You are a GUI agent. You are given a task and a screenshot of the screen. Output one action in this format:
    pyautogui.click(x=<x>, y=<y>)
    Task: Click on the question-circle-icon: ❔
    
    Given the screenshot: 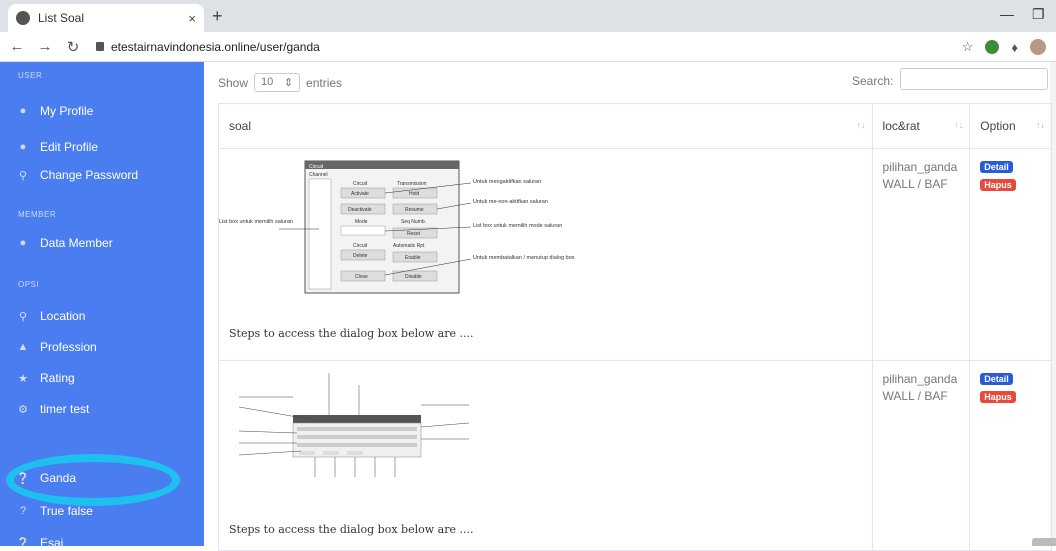 What is the action you would take?
    pyautogui.click(x=23, y=542)
    